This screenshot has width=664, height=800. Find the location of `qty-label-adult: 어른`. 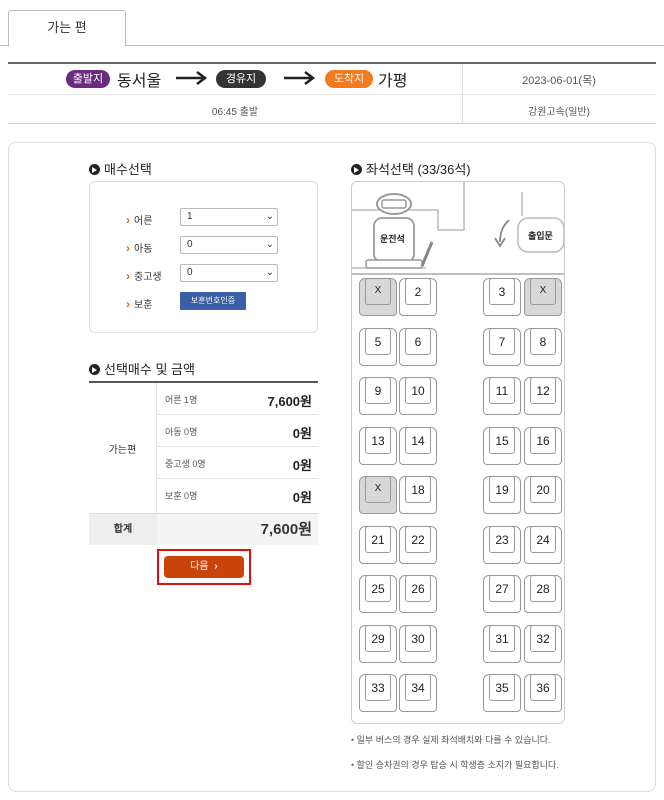

qty-label-adult: 어른 is located at coordinates (139, 219).